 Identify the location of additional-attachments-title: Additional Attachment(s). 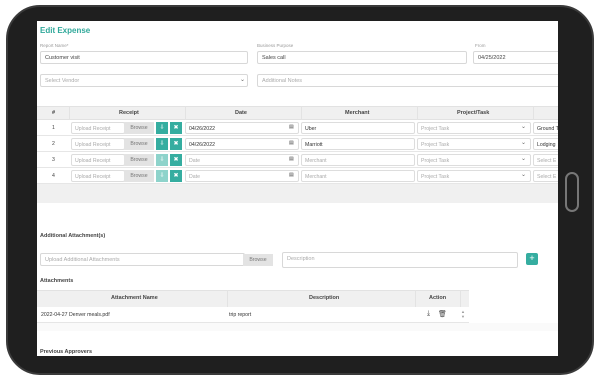
(73, 236).